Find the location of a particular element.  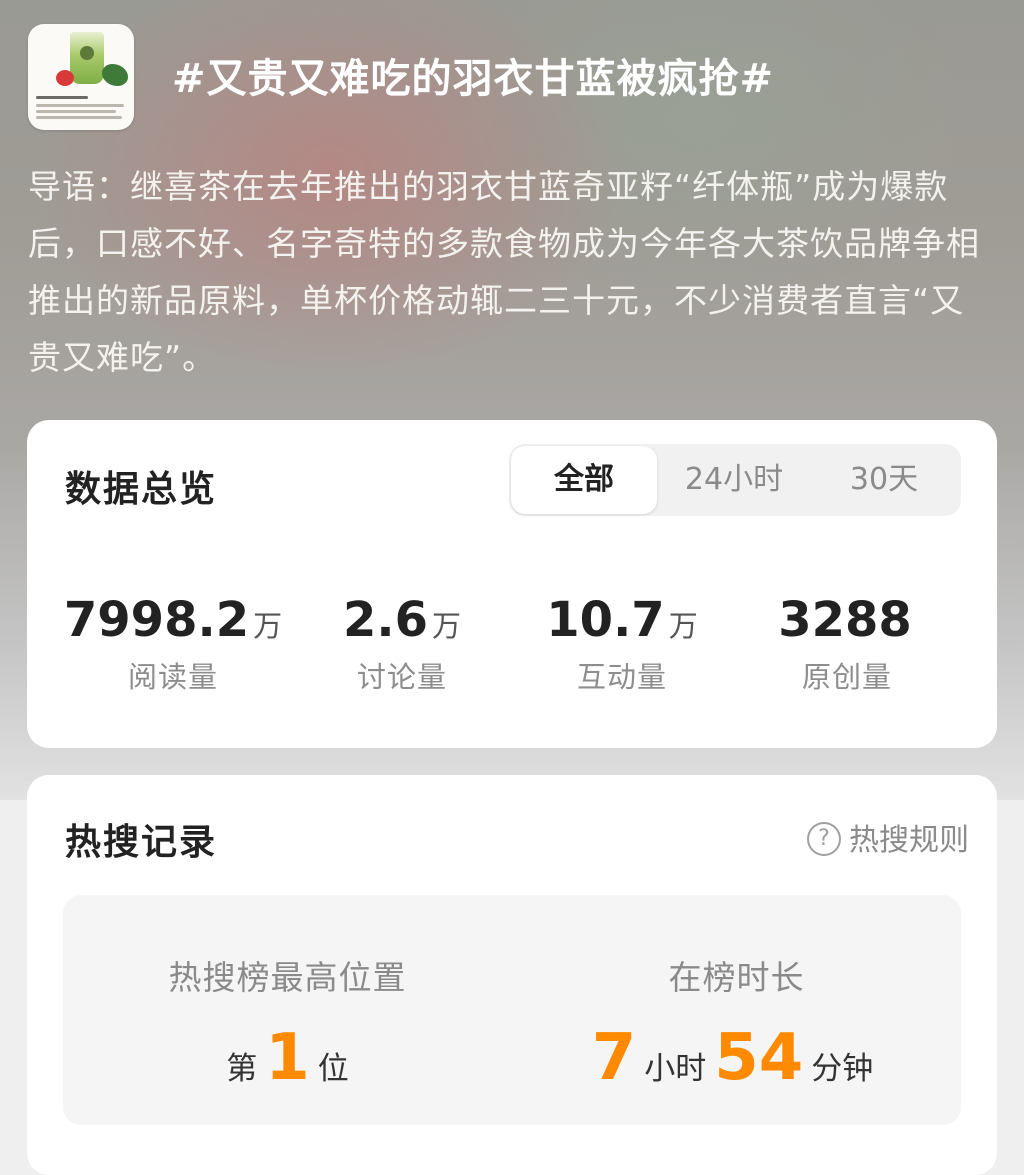

topic-title: #又贵又难吃的羽衣甘蓝被疯抢# is located at coordinates (473, 79).